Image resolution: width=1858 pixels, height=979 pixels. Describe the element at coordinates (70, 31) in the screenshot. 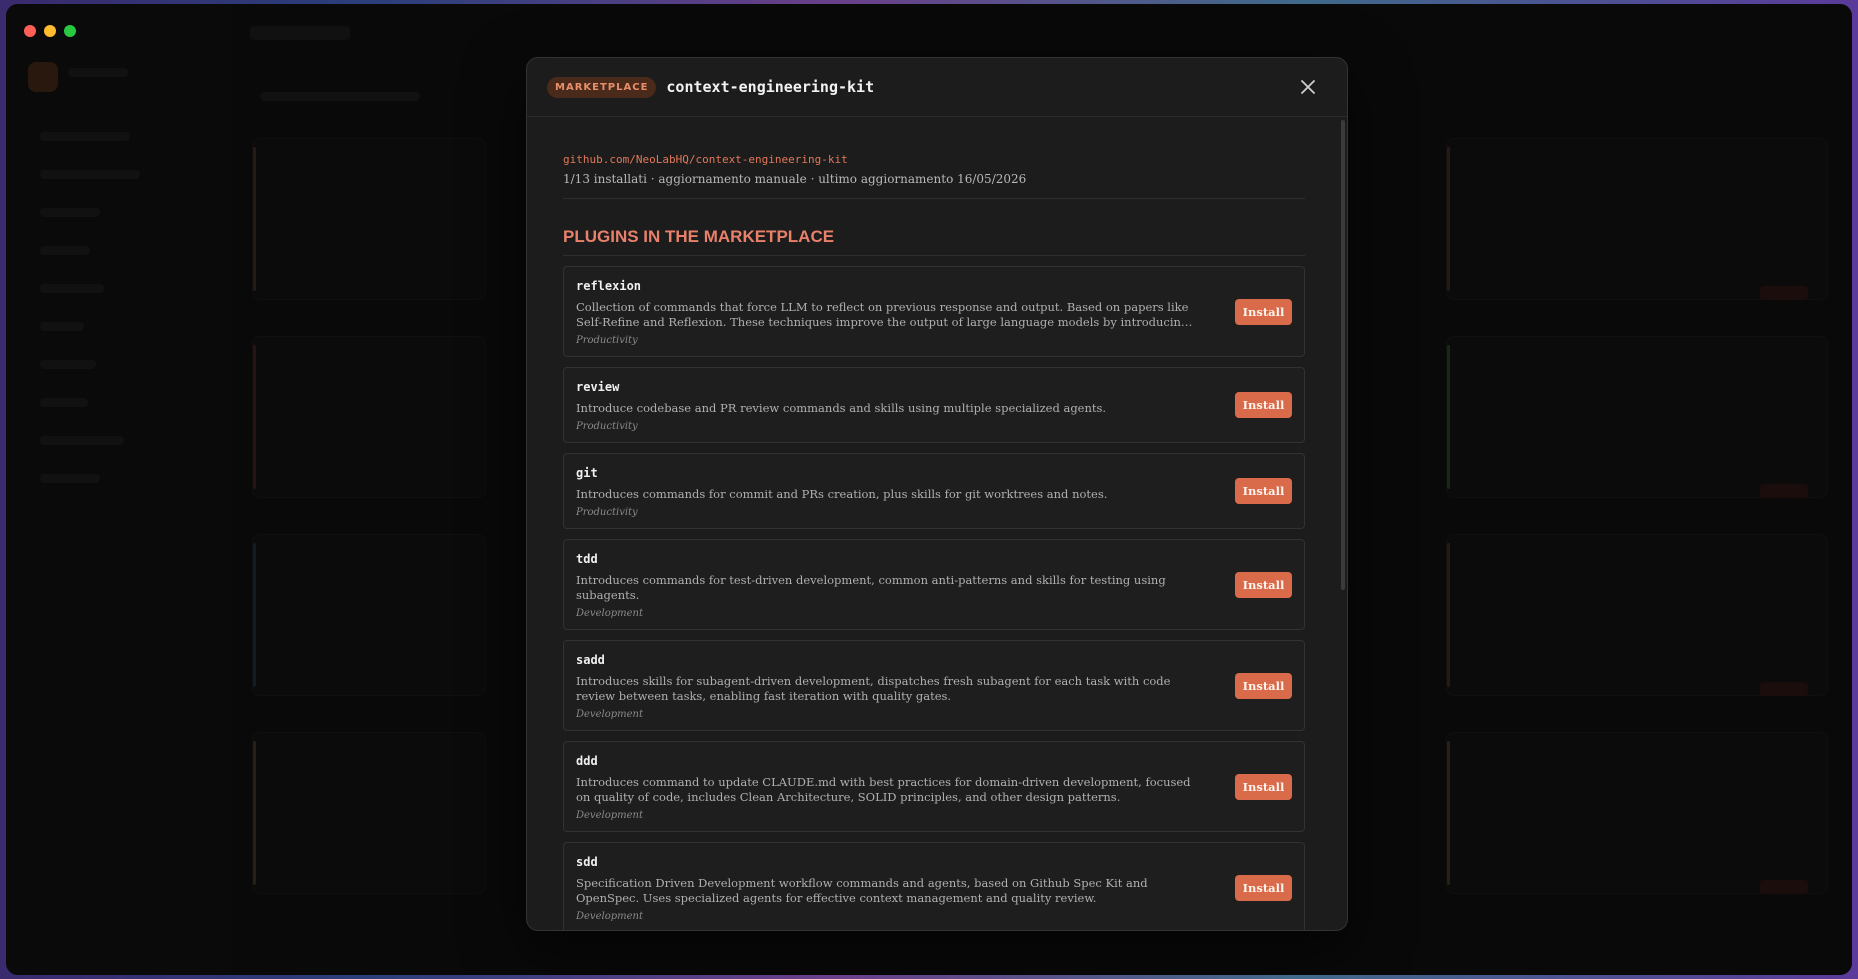

I see `maximize-window-button` at that location.